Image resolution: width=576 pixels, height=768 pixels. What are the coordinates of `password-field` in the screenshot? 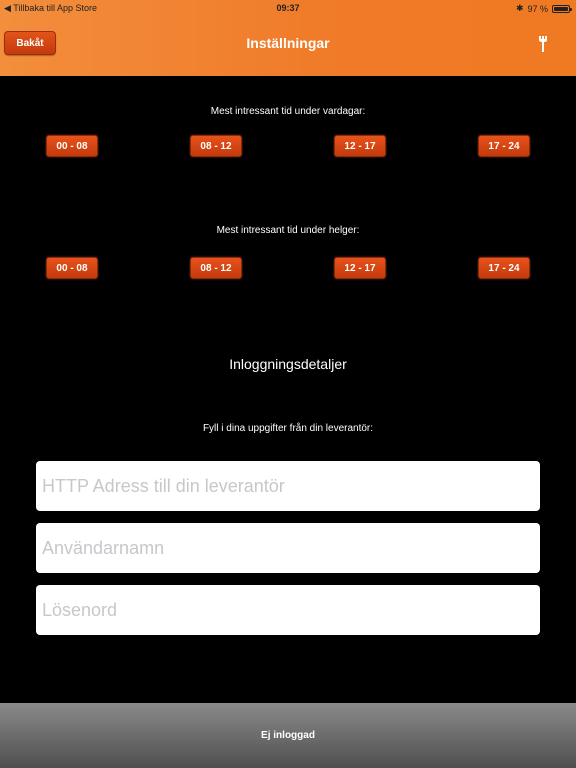 It's located at (288, 610).